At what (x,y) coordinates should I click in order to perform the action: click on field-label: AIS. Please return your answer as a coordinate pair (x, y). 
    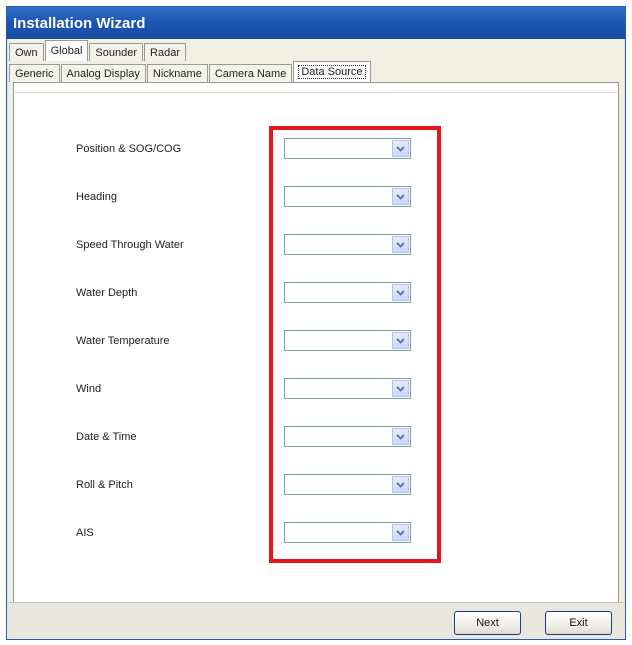
    Looking at the image, I should click on (85, 533).